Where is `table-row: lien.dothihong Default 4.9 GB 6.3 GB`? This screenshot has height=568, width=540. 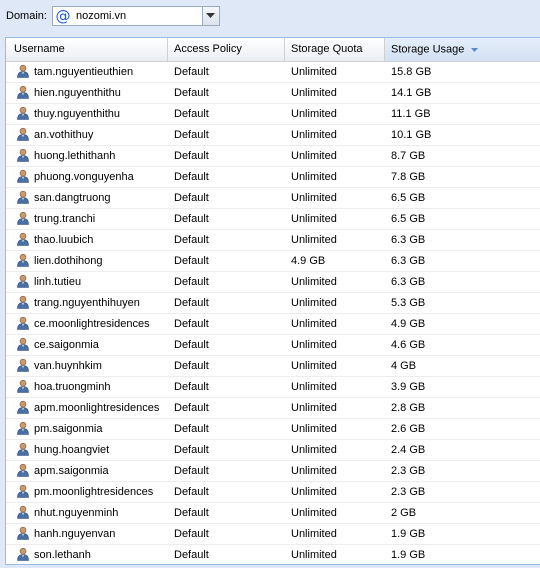
table-row: lien.dothihong Default 4.9 GB 6.3 GB is located at coordinates (273, 261).